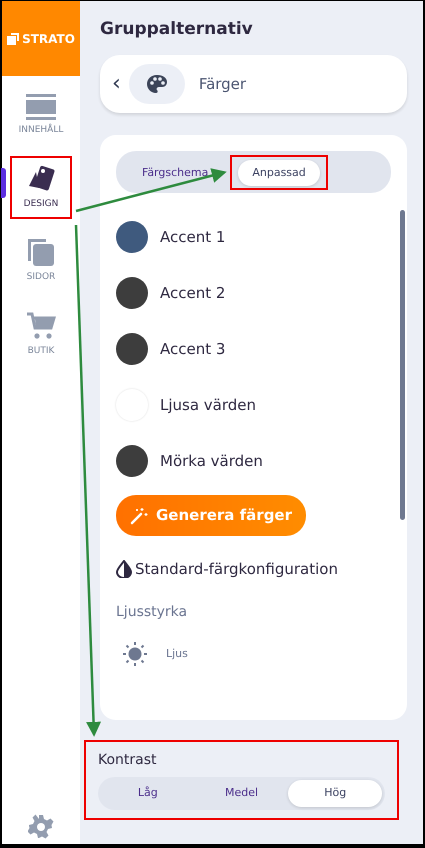 The image size is (425, 848). I want to click on nav-label: SIDOR, so click(41, 277).